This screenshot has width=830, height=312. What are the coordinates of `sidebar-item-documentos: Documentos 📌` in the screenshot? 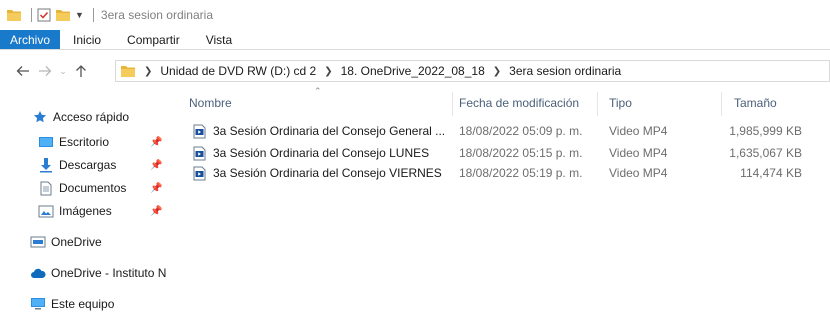 It's located at (108, 188).